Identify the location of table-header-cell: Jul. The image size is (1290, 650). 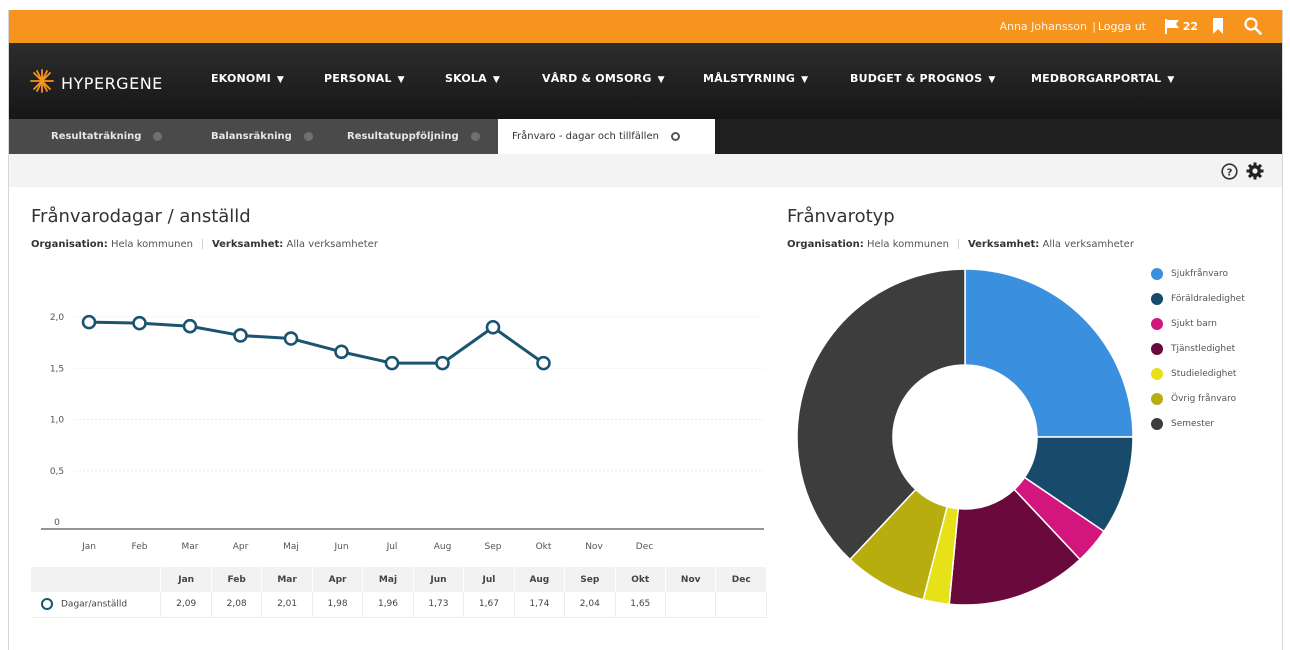
(489, 579).